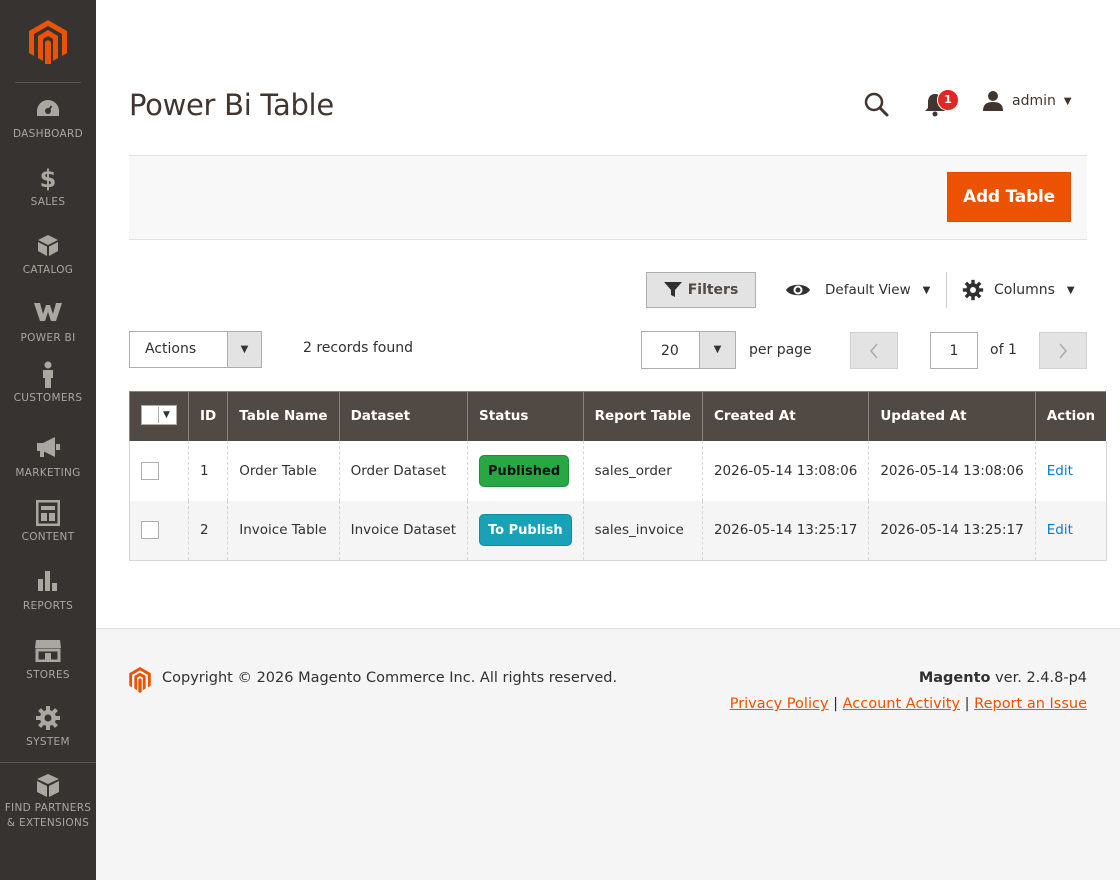  What do you see at coordinates (283, 416) in the screenshot?
I see `column-header-table-name: Table Name` at bounding box center [283, 416].